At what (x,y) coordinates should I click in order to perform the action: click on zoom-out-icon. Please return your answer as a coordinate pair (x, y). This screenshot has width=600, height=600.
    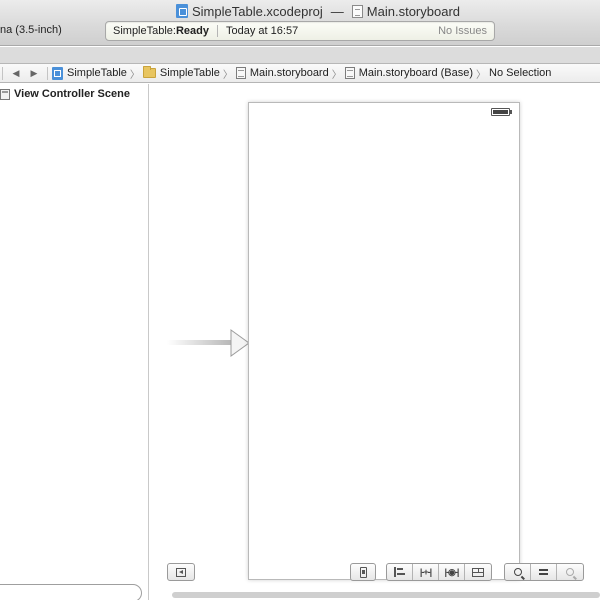
    Looking at the image, I should click on (517, 572).